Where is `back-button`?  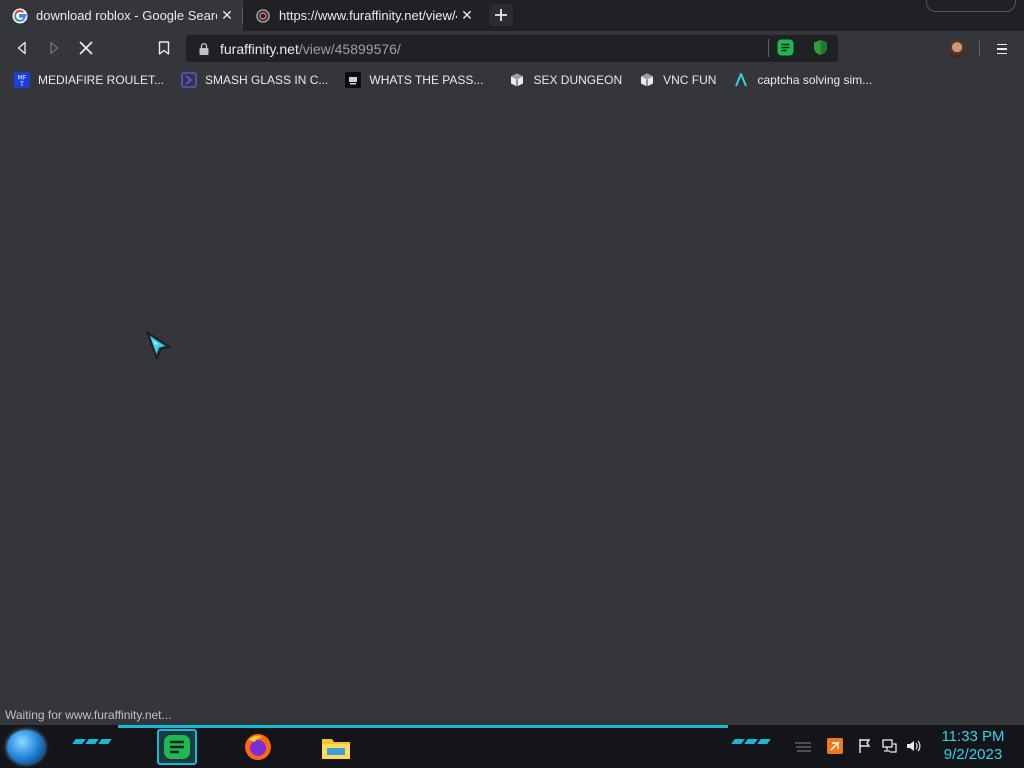 back-button is located at coordinates (22, 48).